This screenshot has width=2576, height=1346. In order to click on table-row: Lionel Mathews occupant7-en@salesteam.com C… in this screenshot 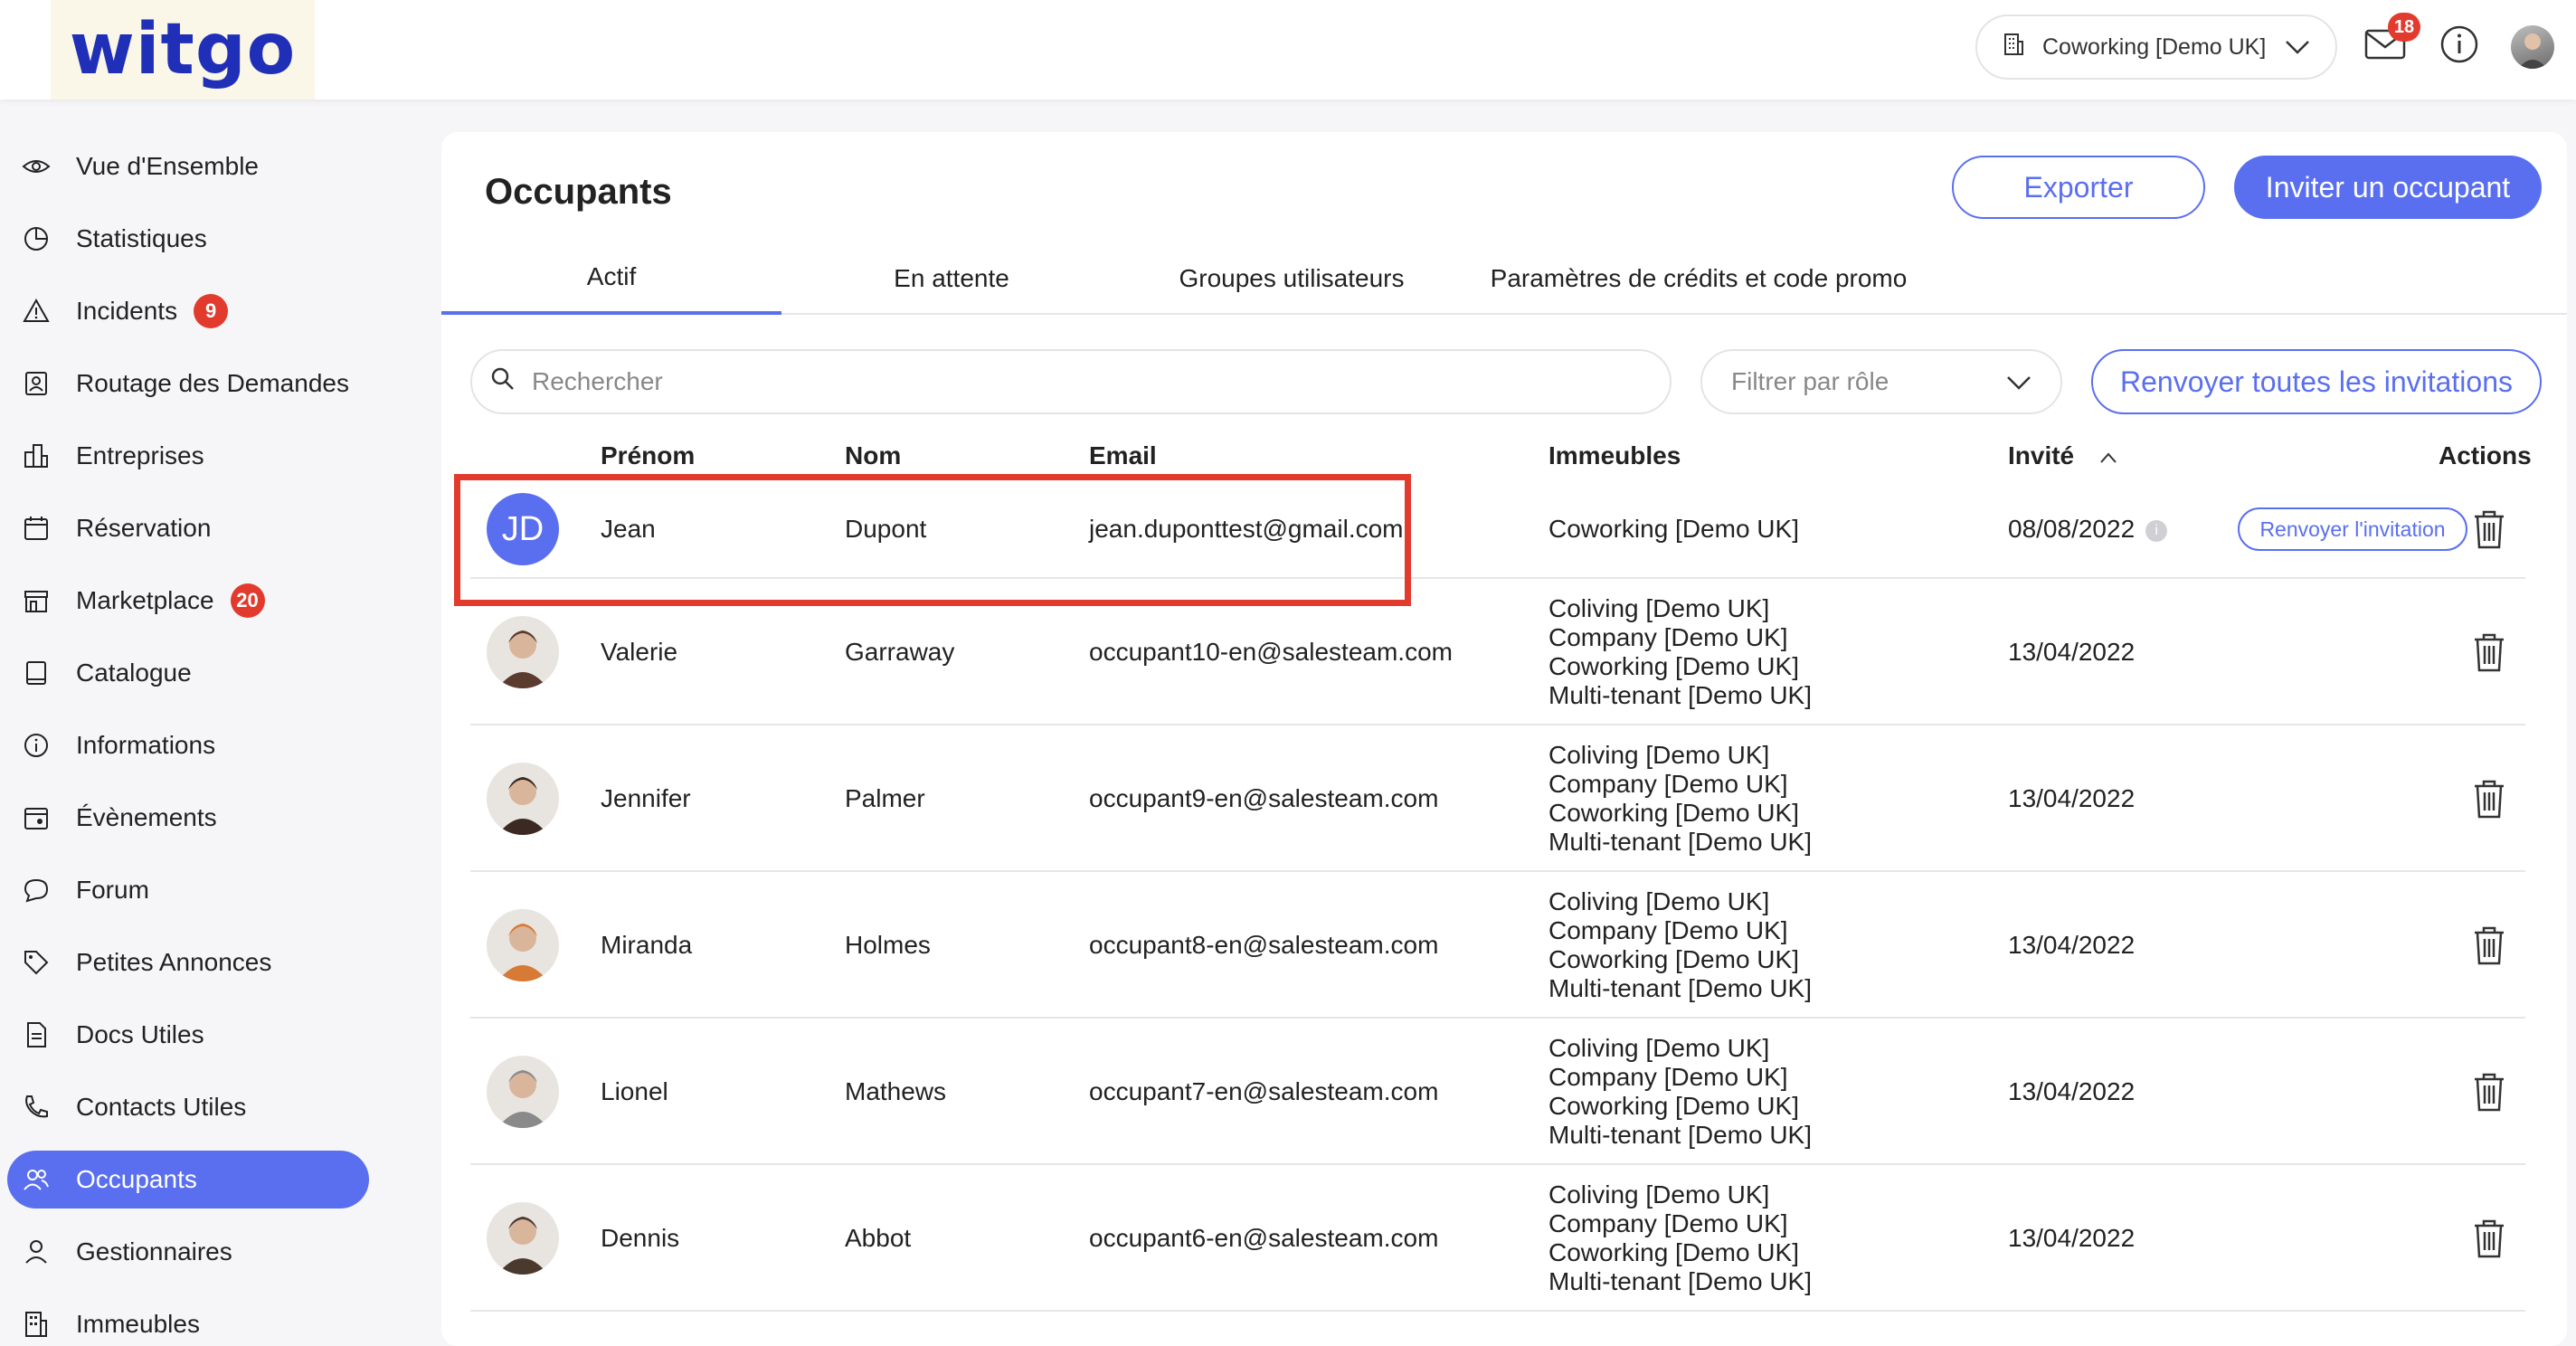, I will do `click(1498, 1092)`.